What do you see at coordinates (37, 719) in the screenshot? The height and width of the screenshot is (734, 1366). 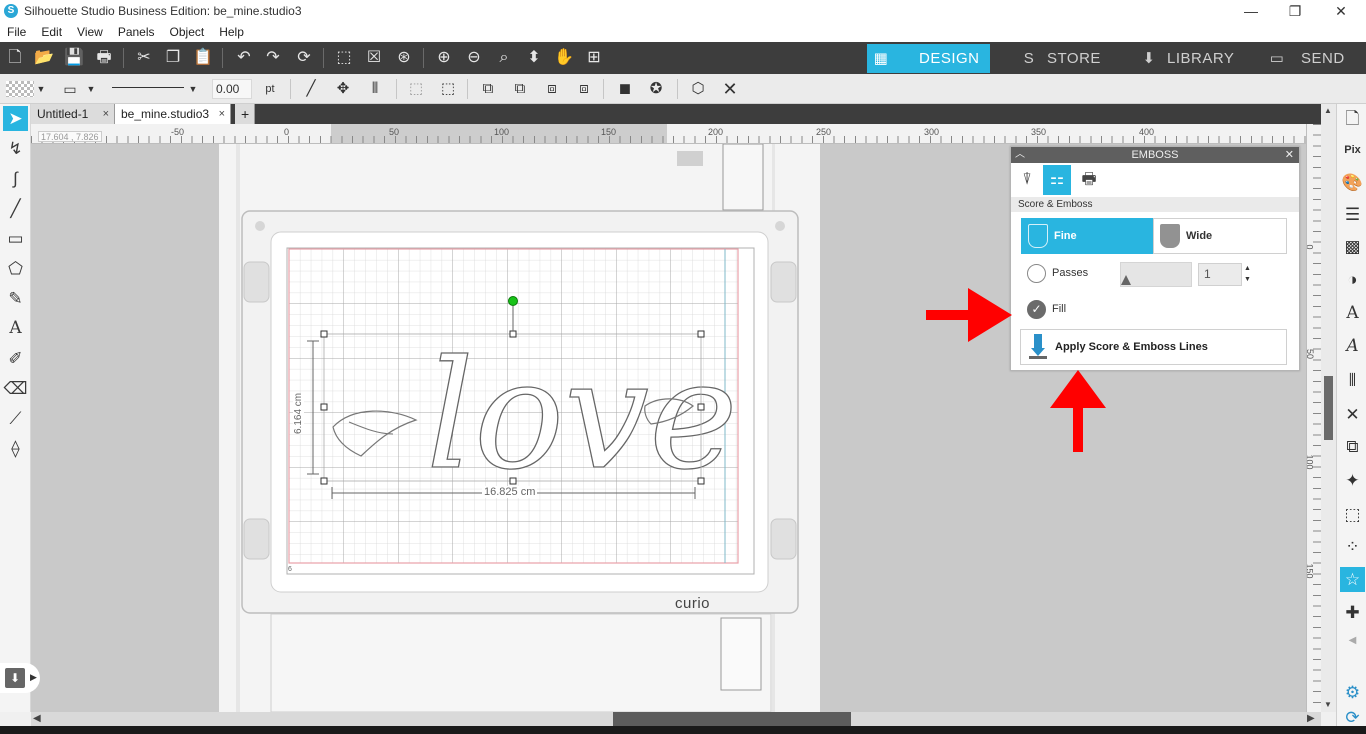 I see `scroll-left-arrow-icon: ◀` at bounding box center [37, 719].